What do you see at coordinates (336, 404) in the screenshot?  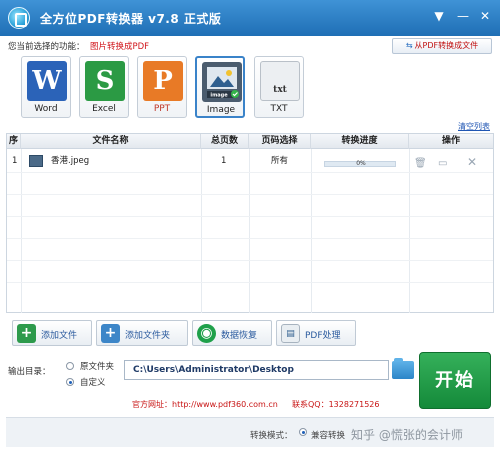 I see `qq-contact: 联系QQ：1328271526` at bounding box center [336, 404].